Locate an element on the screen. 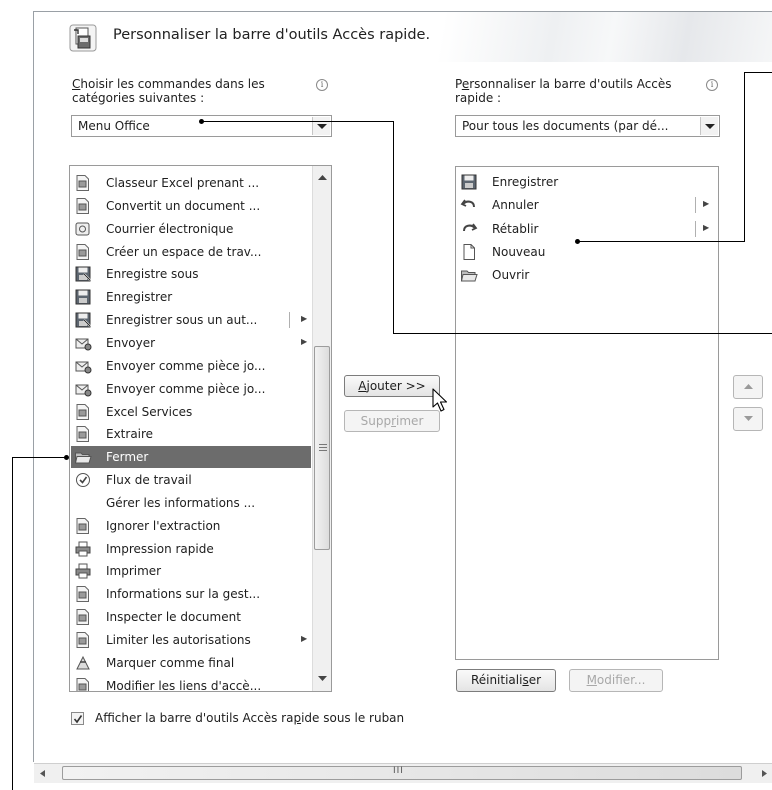 Image resolution: width=772 pixels, height=790 pixels. command-item: Marquer comme final is located at coordinates (191, 663).